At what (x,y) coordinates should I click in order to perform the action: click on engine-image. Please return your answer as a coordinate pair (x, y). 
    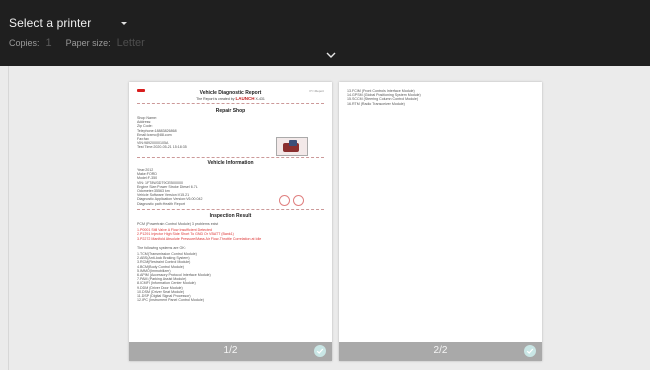
    Looking at the image, I should click on (292, 146).